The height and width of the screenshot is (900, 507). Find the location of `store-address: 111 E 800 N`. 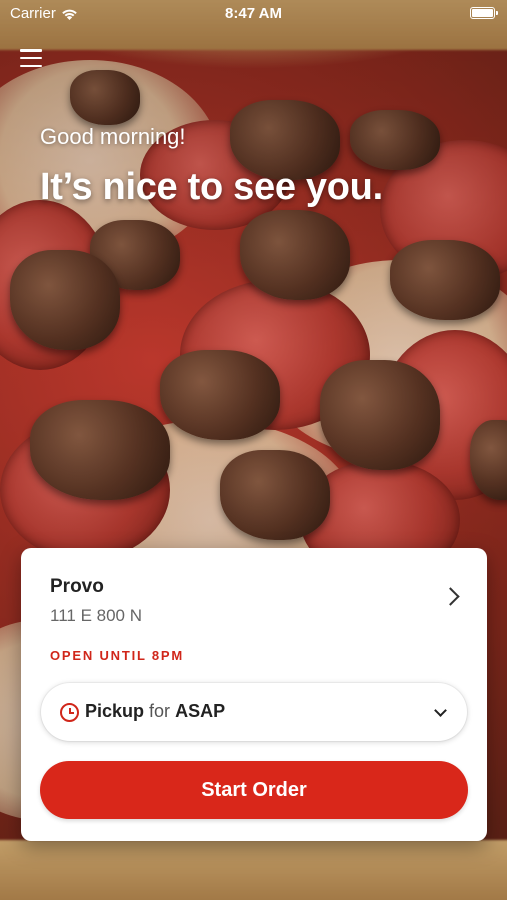

store-address: 111 E 800 N is located at coordinates (96, 615).